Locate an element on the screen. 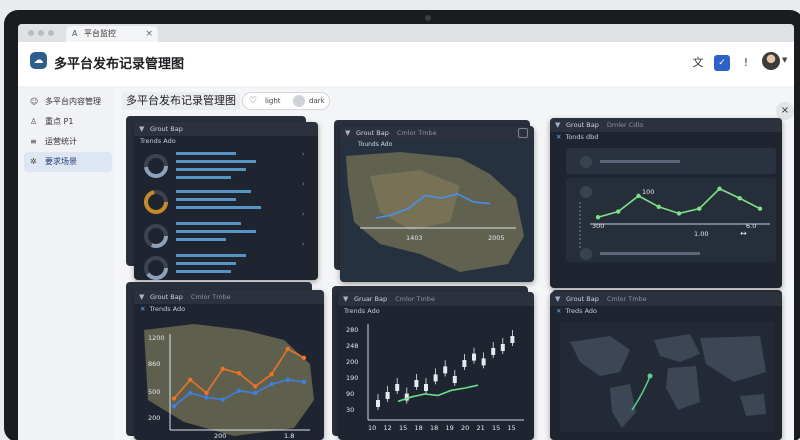 Image resolution: width=800 pixels, height=440 pixels. camera is located at coordinates (428, 18).